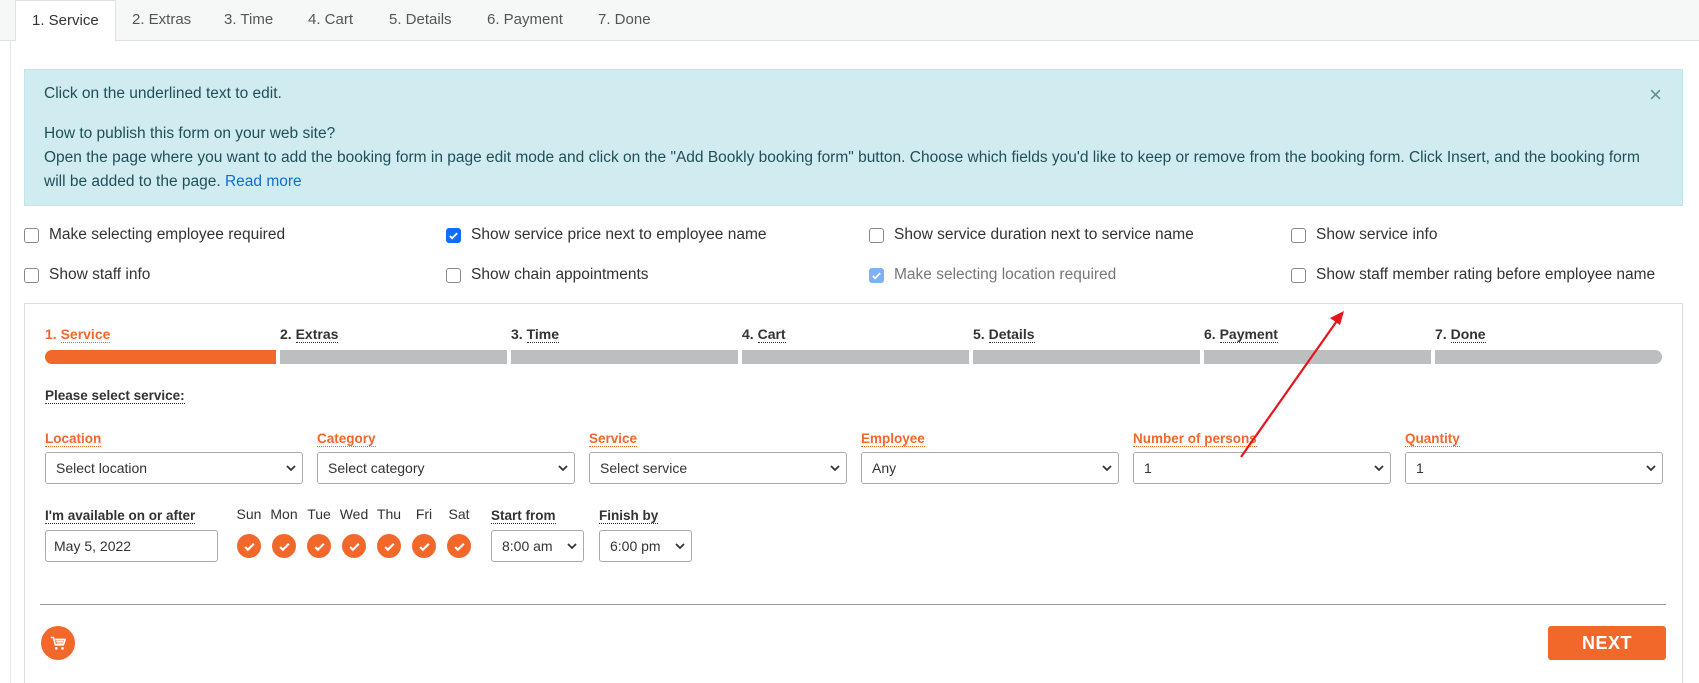 The image size is (1699, 683). Describe the element at coordinates (527, 546) in the screenshot. I see `start-time-value: 8:00 am` at that location.